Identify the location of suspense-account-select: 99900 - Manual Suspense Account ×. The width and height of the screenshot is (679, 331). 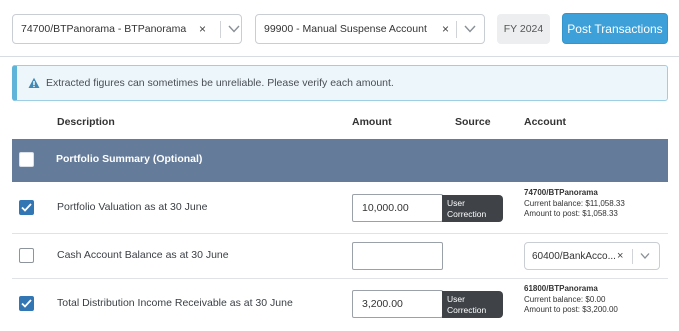
(370, 29).